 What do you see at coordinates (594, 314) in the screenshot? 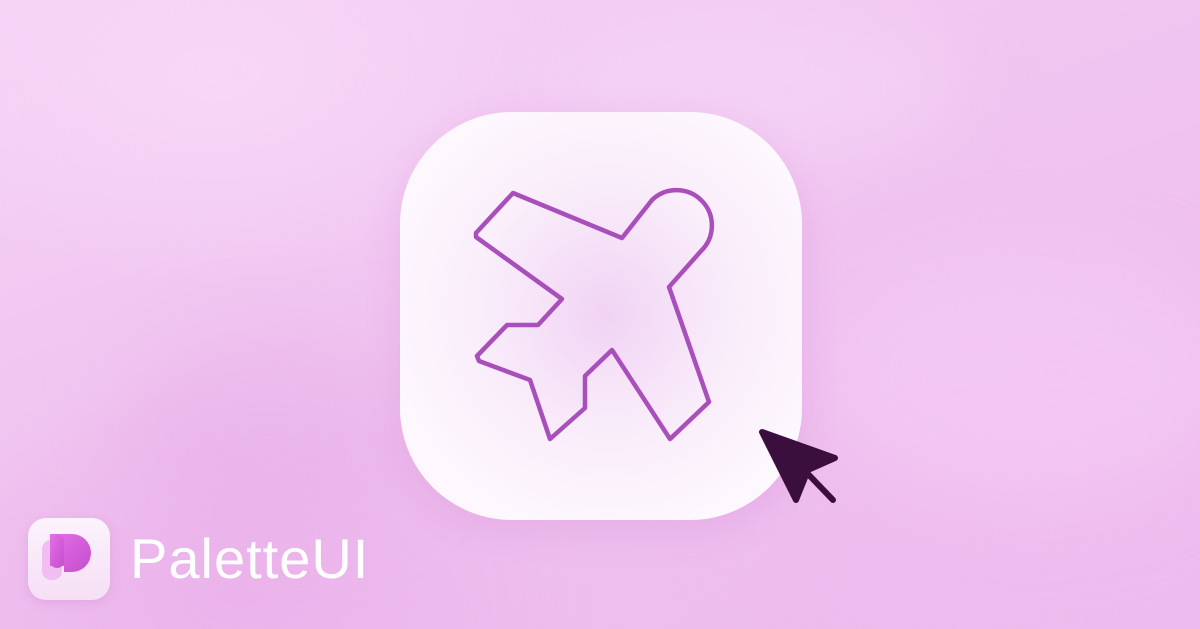
I see `airplane-icon` at bounding box center [594, 314].